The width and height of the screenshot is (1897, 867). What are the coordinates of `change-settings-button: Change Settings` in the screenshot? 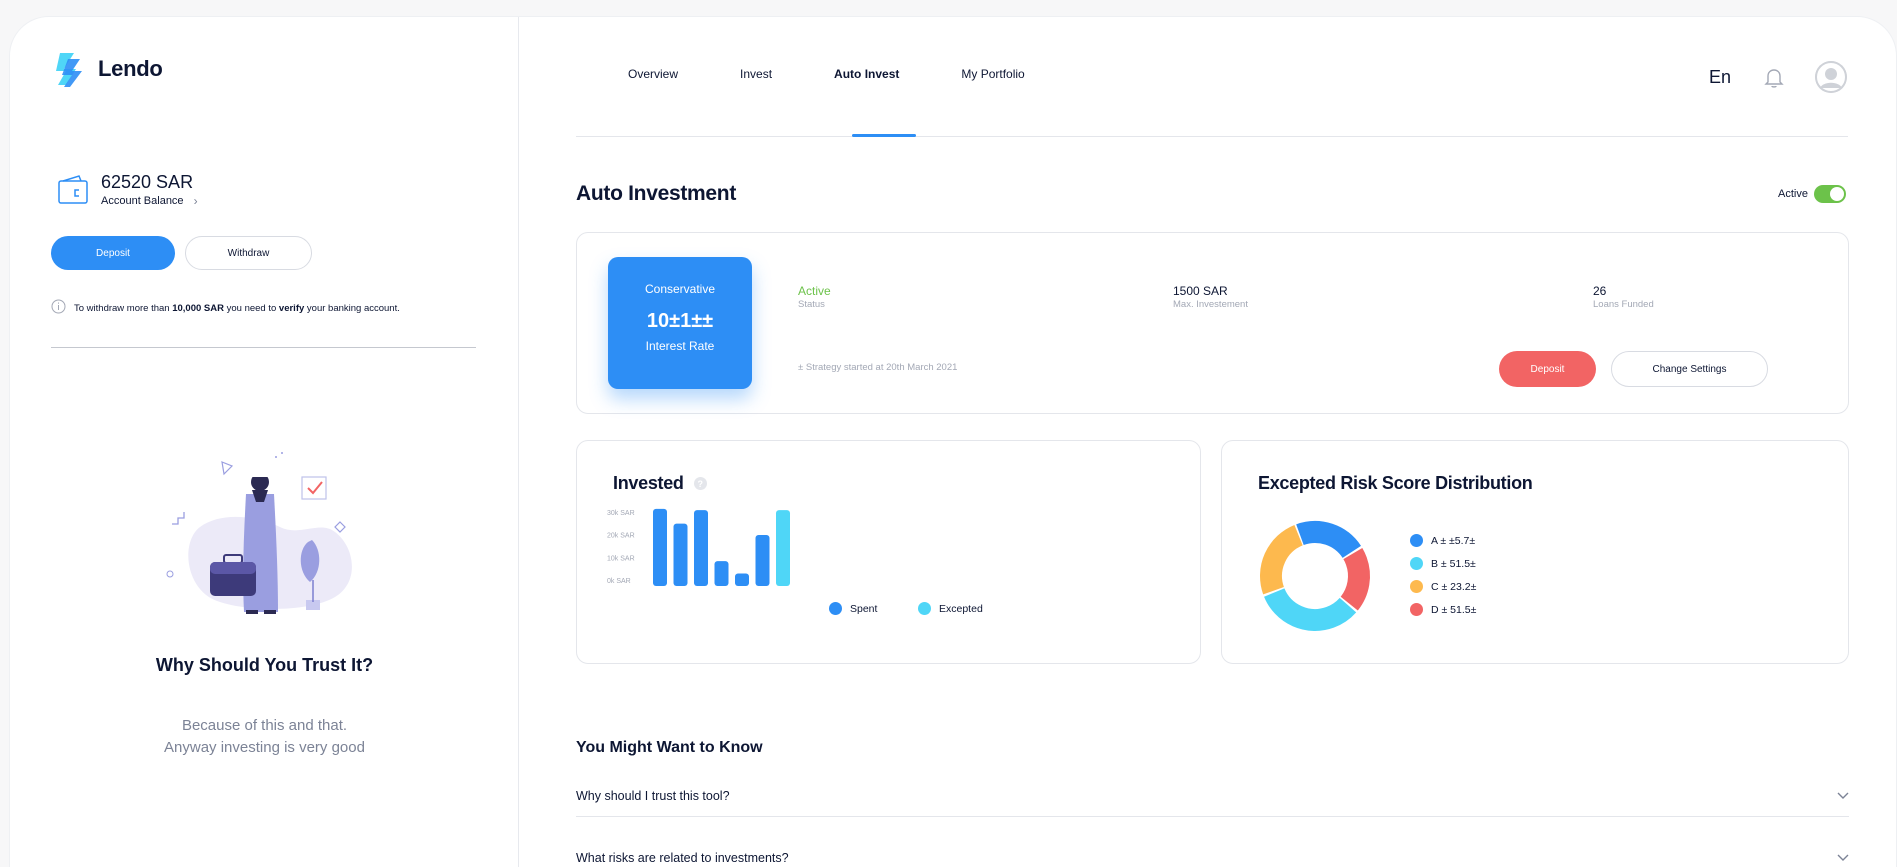 It's located at (1689, 369).